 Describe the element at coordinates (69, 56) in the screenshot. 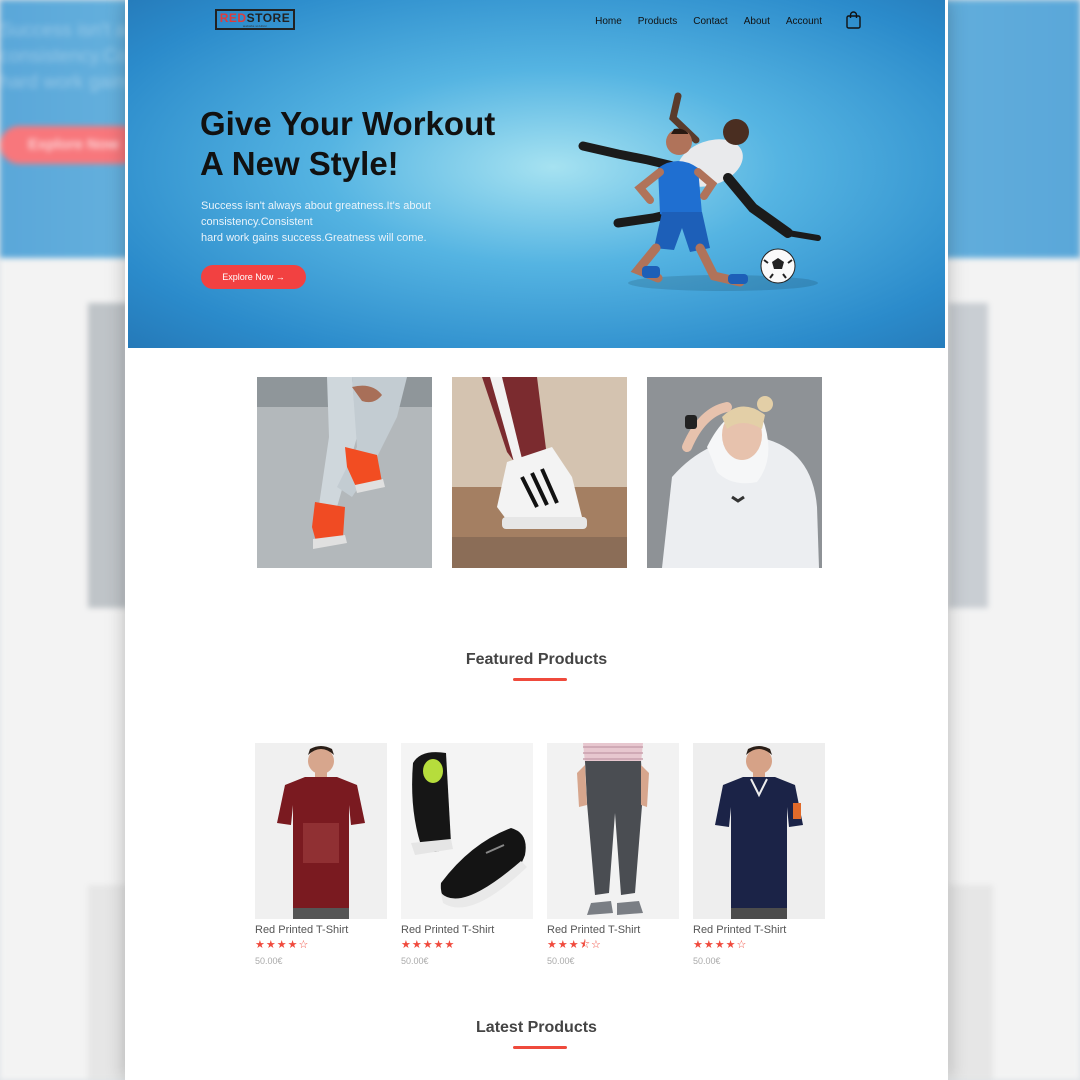

I see `background-text-line: consistency.Con` at that location.